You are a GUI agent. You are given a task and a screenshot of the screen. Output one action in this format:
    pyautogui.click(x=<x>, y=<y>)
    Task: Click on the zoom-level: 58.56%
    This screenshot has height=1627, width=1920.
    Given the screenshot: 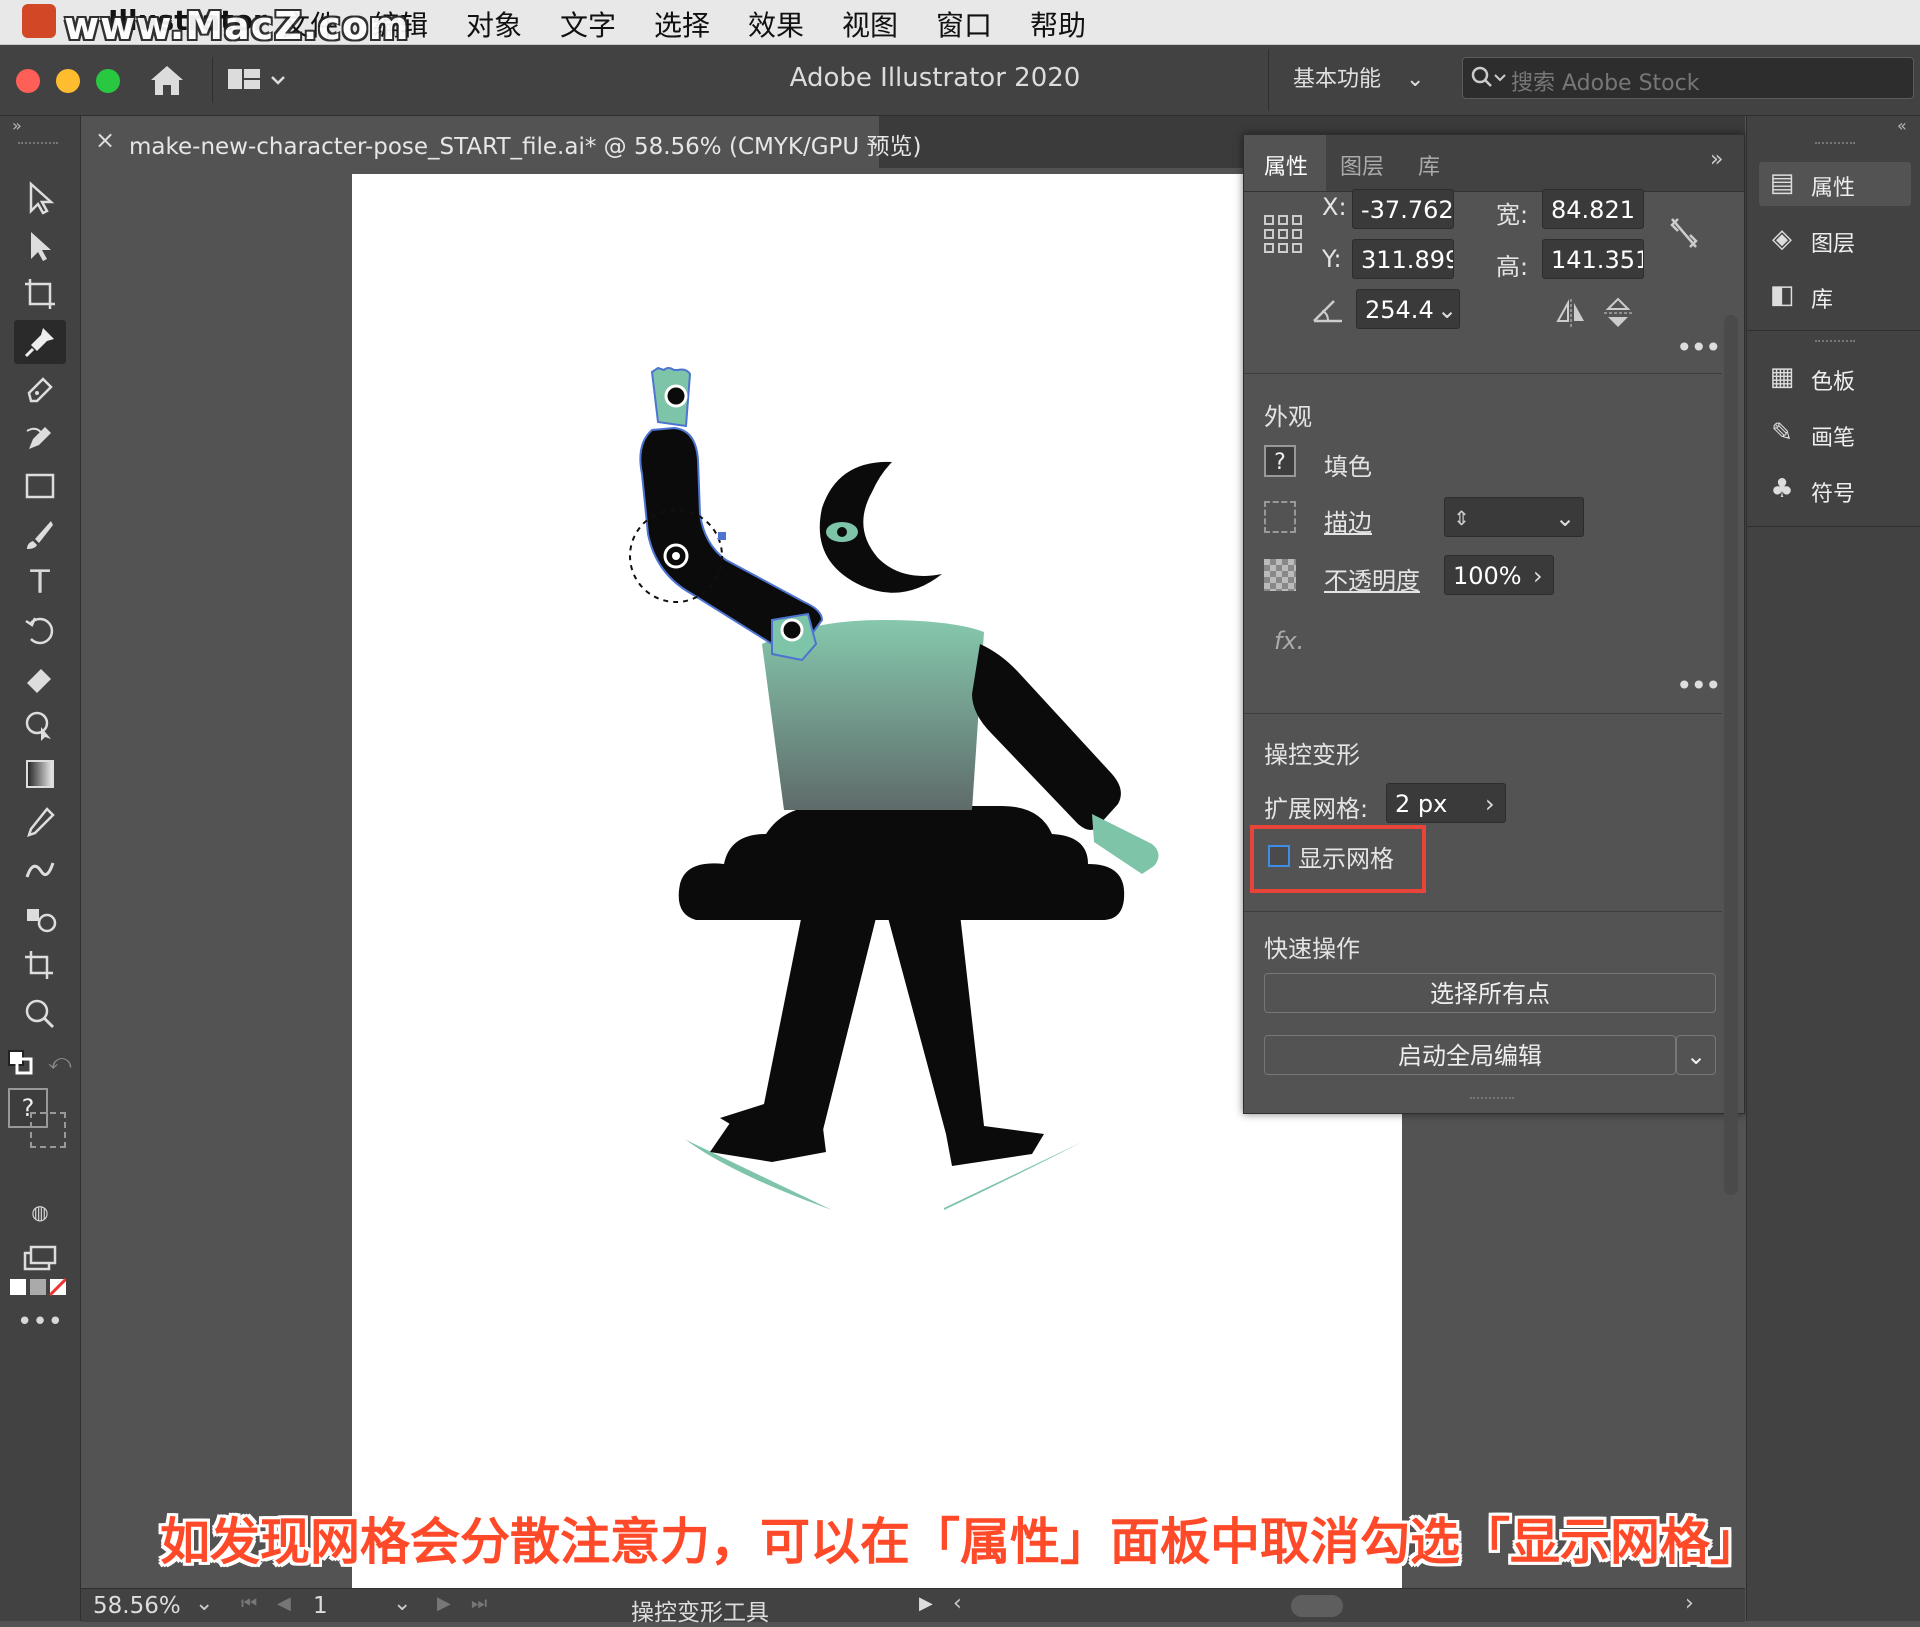 What is the action you would take?
    pyautogui.click(x=137, y=1606)
    